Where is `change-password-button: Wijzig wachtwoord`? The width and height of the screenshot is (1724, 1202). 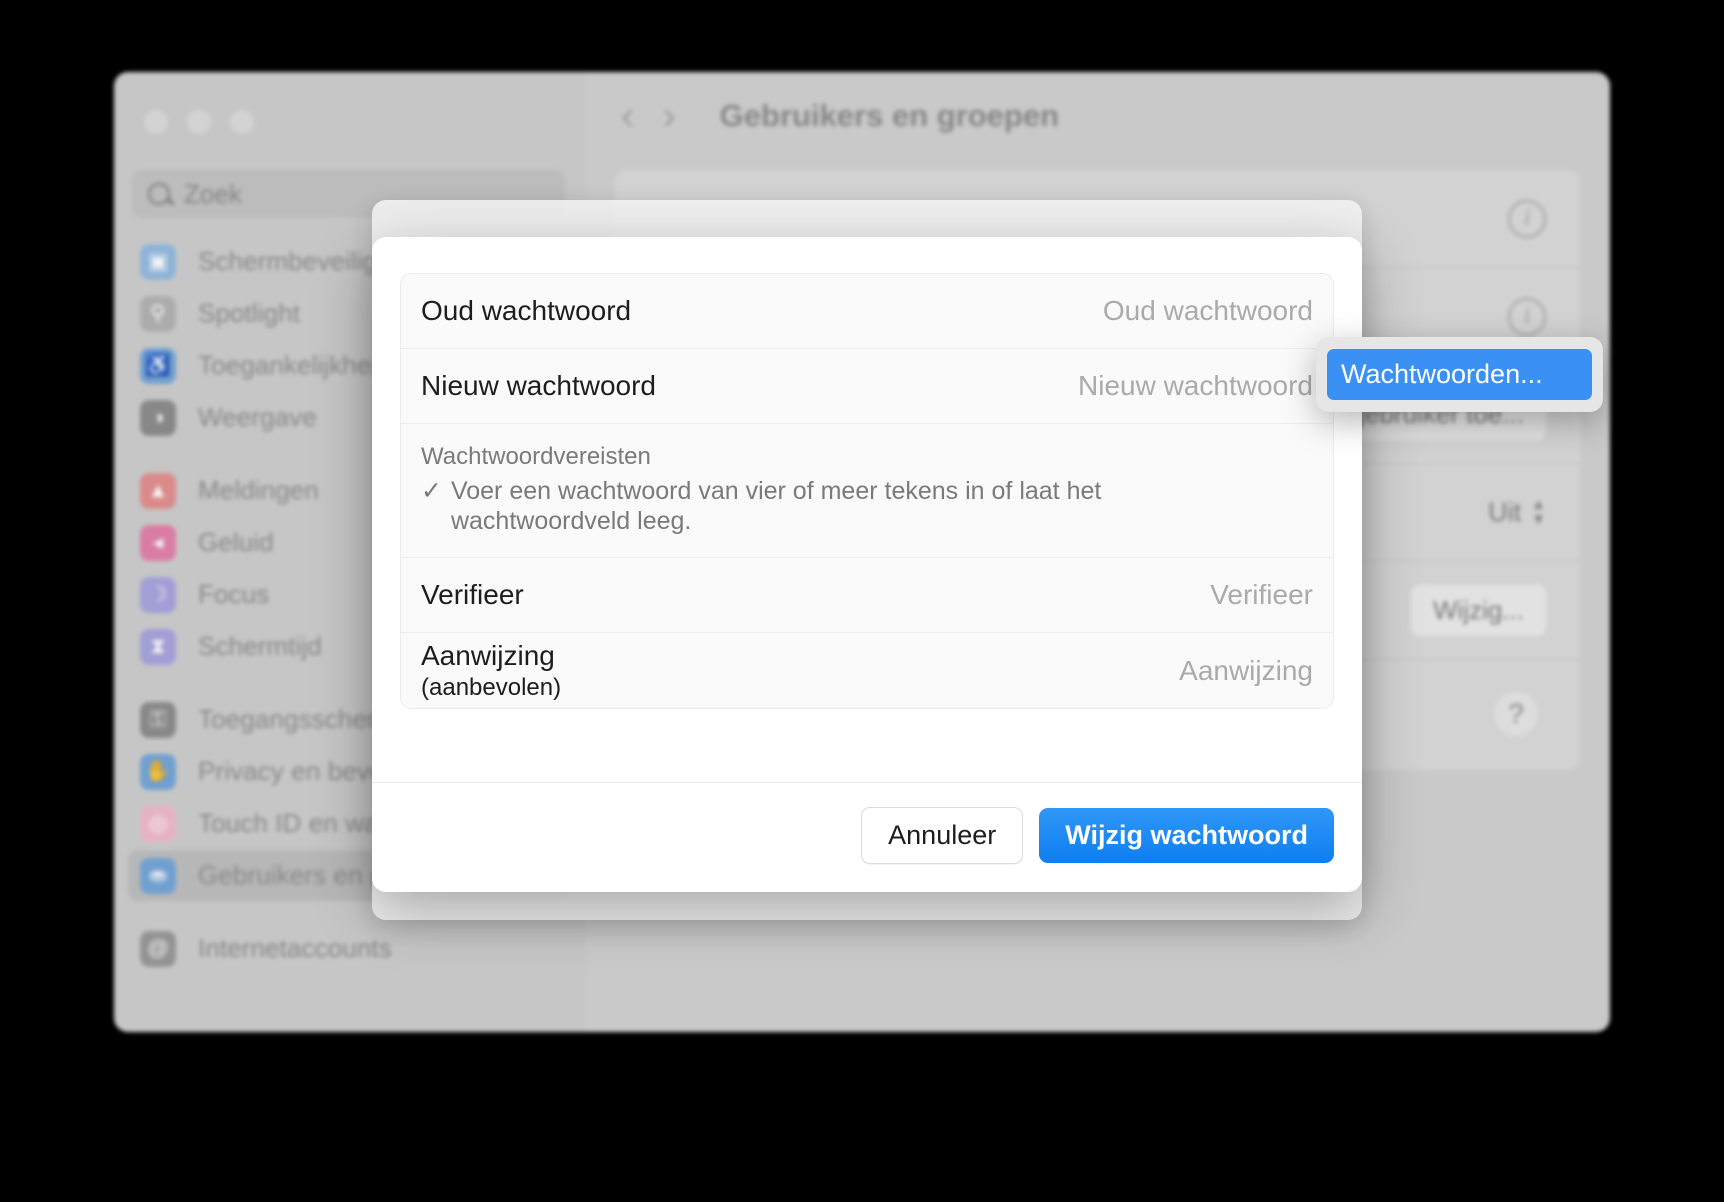
change-password-button: Wijzig wachtwoord is located at coordinates (1186, 835).